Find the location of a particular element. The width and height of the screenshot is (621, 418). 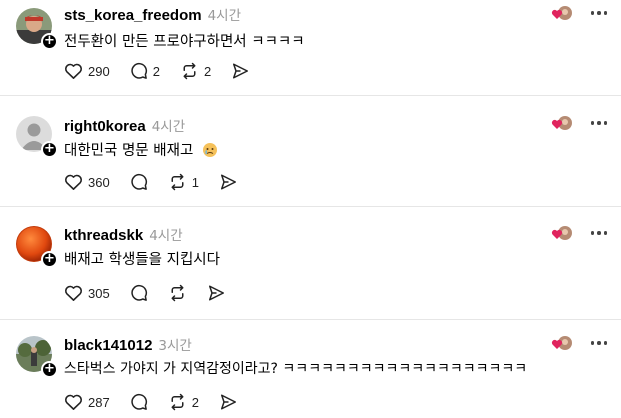

post-time: 3시간 is located at coordinates (174, 344).